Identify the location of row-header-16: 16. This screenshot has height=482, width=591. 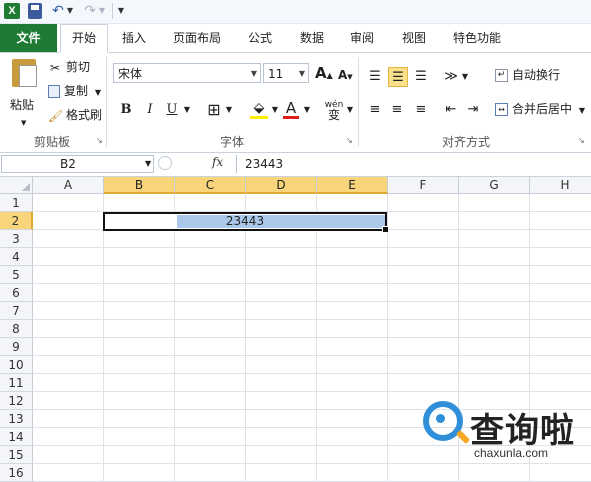
(16, 473).